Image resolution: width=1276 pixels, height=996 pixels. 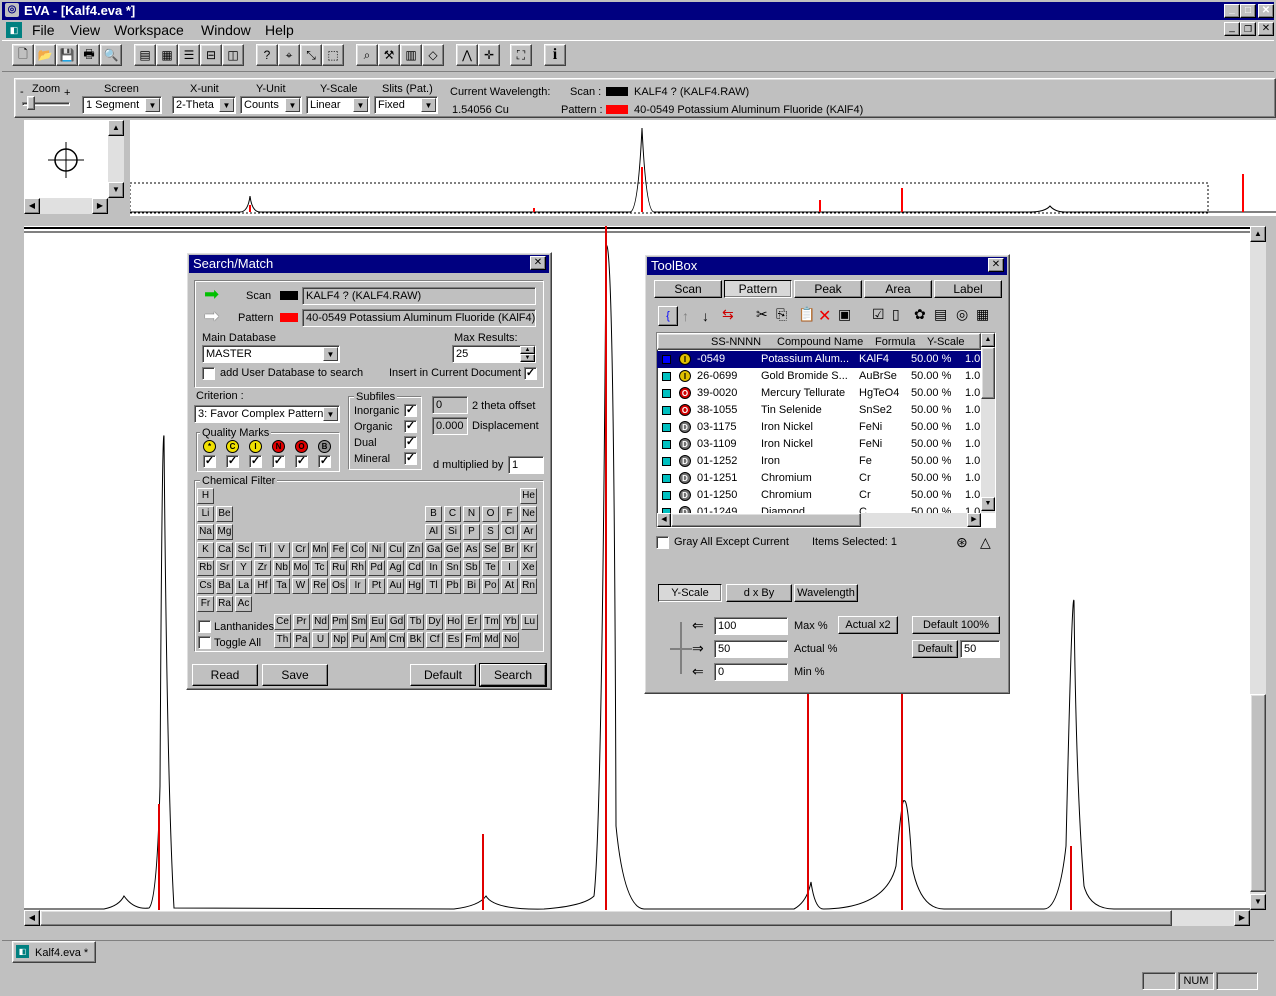 I want to click on subfile-organic-checkbox: ✓, so click(x=410, y=426).